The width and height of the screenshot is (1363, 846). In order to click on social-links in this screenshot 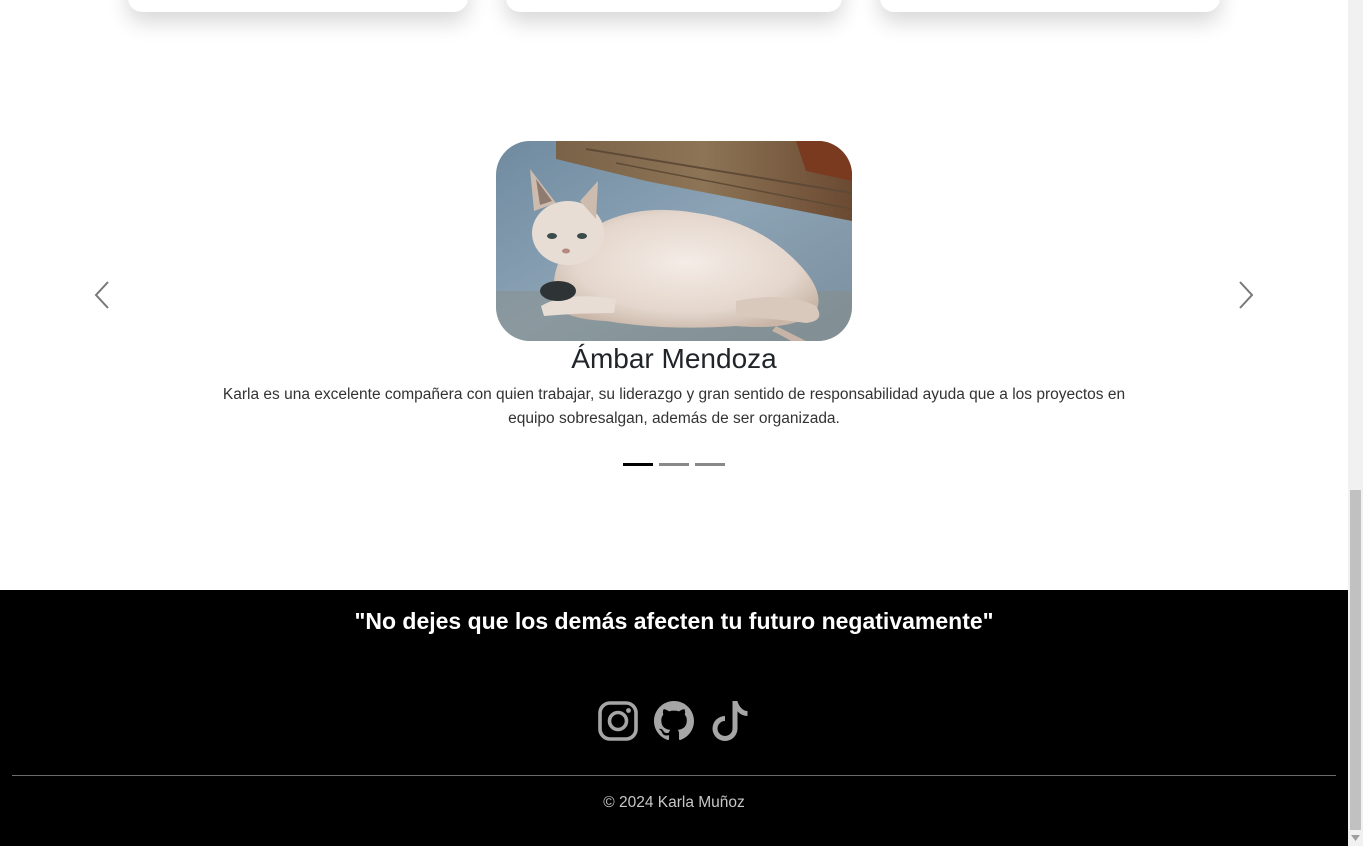, I will do `click(674, 721)`.